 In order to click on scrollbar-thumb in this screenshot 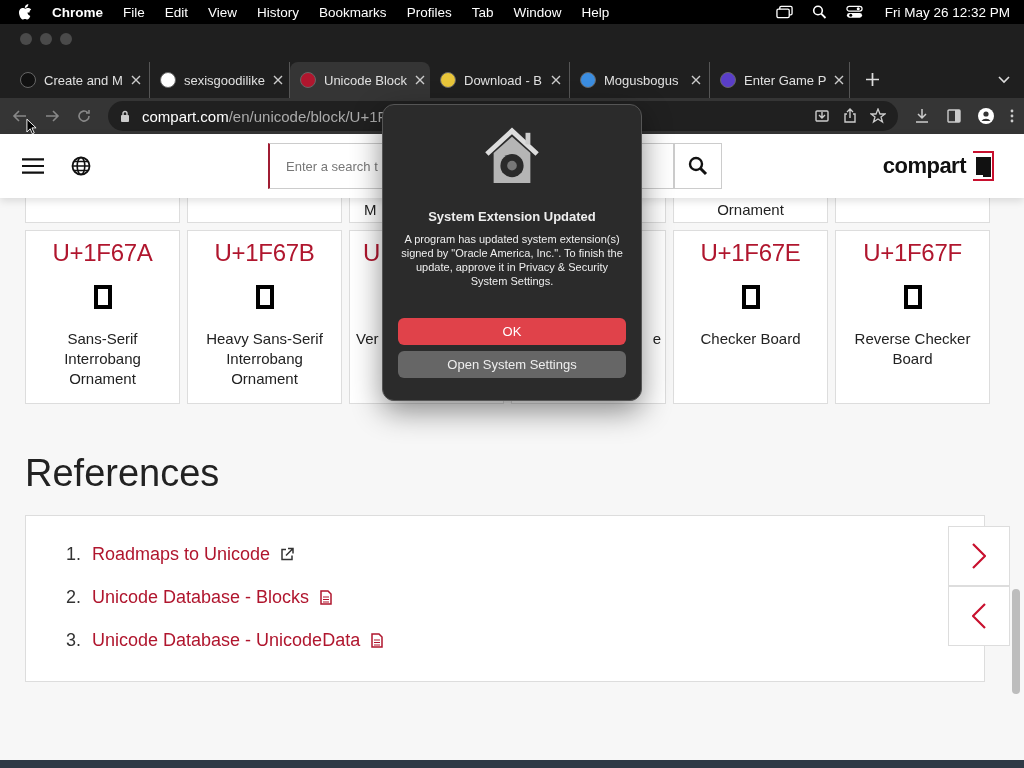, I will do `click(1016, 641)`.